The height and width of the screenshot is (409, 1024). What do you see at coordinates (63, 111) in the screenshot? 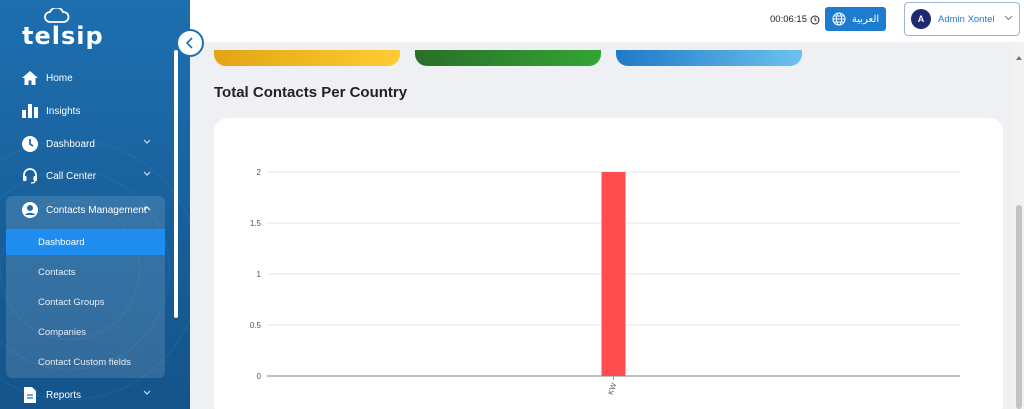
I see `sidebar-item-label: Insights` at bounding box center [63, 111].